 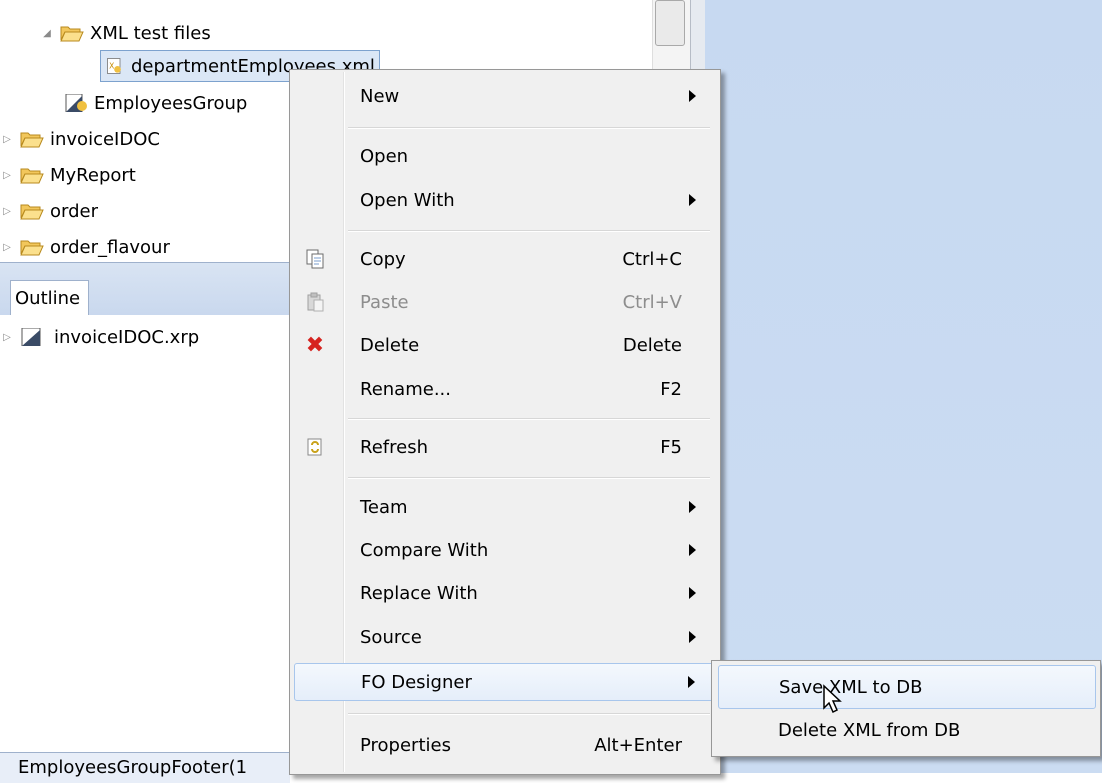 What do you see at coordinates (93, 175) in the screenshot?
I see `tree-item-label: MyReport` at bounding box center [93, 175].